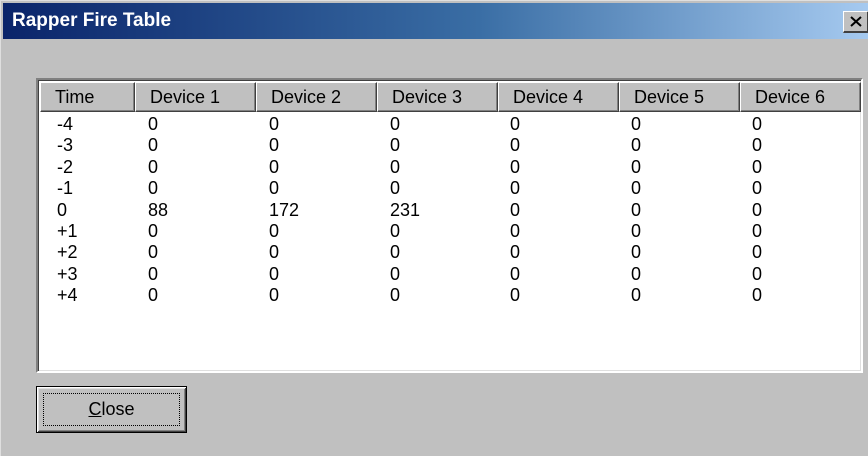 This screenshot has width=868, height=456. I want to click on cell-device-2: 172, so click(284, 209).